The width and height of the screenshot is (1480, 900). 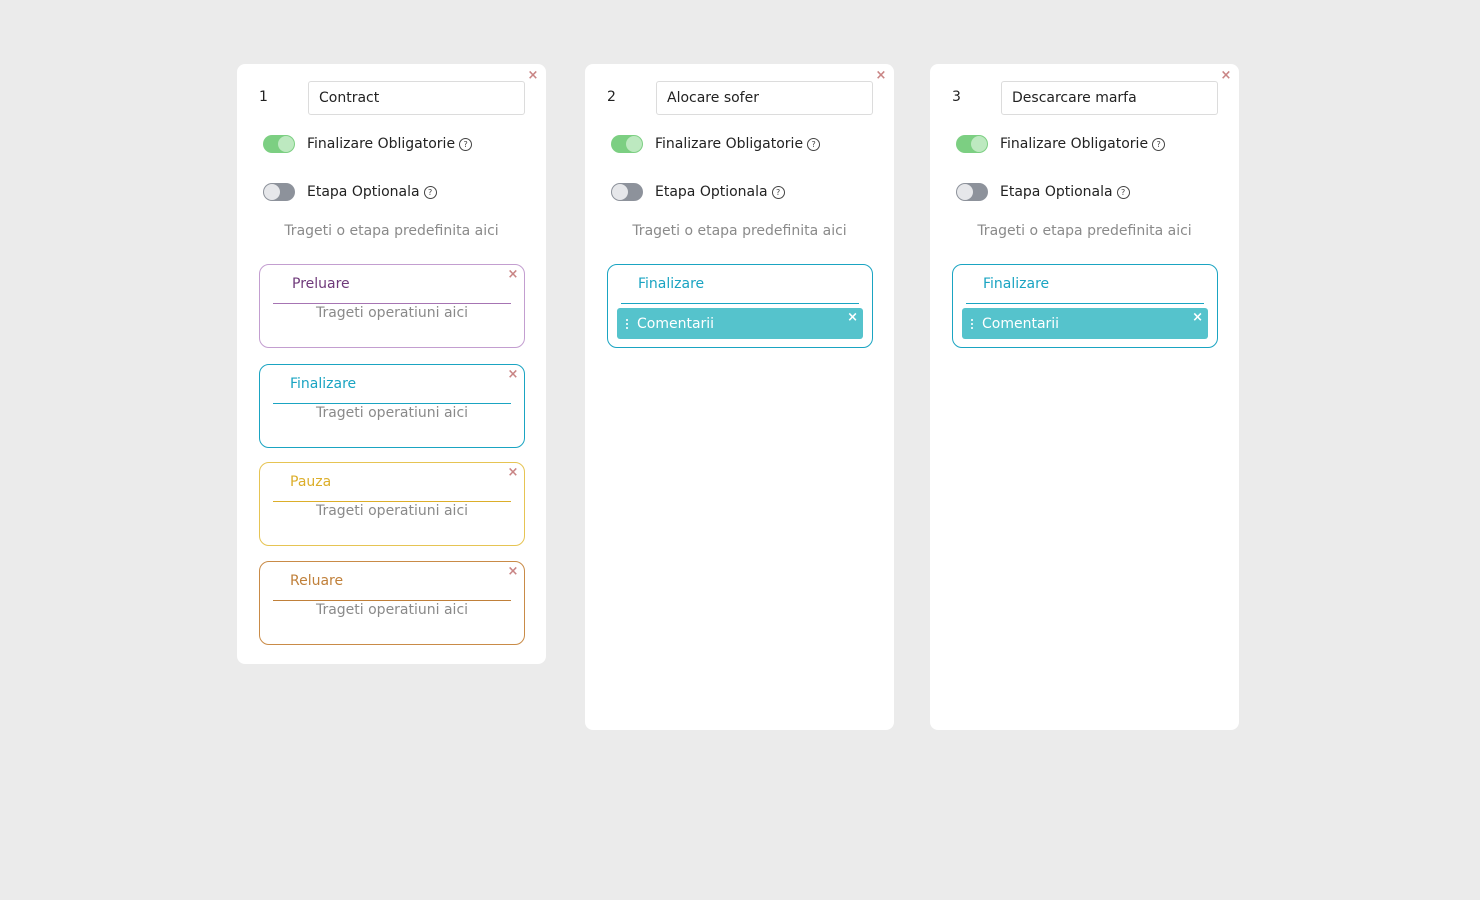 I want to click on stage-number: 3, so click(x=956, y=97).